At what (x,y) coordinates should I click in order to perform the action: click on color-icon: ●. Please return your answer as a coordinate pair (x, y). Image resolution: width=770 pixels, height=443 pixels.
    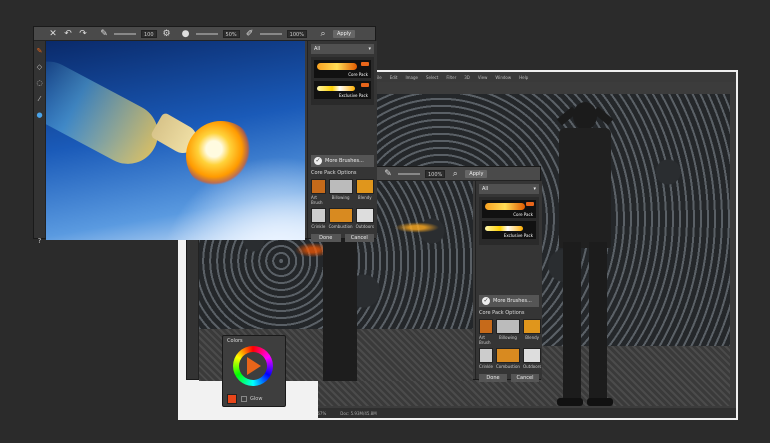
    Looking at the image, I should click on (40, 115).